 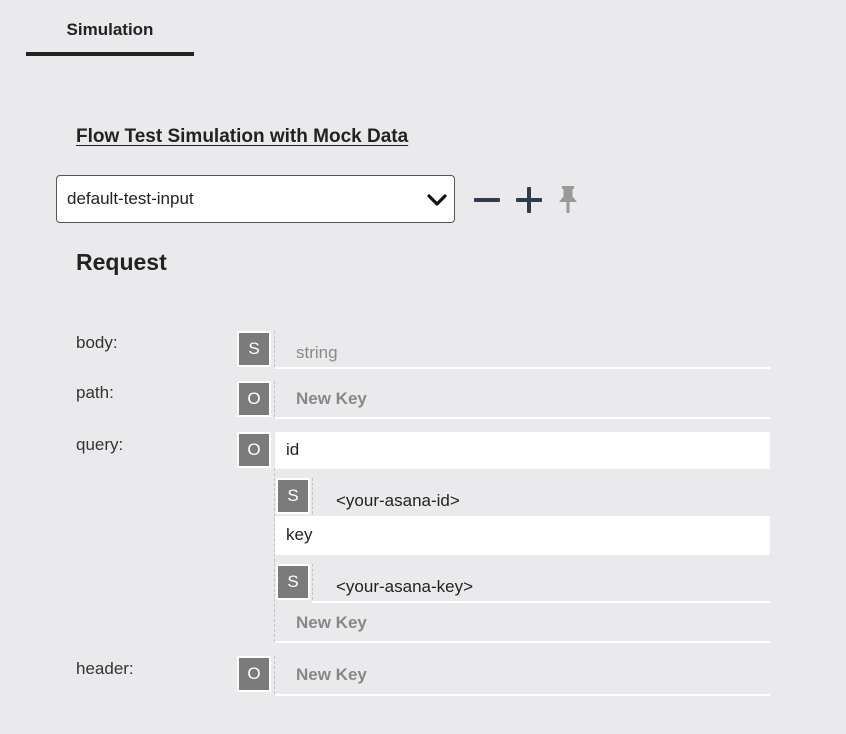 What do you see at coordinates (97, 342) in the screenshot?
I see `body-label: body:` at bounding box center [97, 342].